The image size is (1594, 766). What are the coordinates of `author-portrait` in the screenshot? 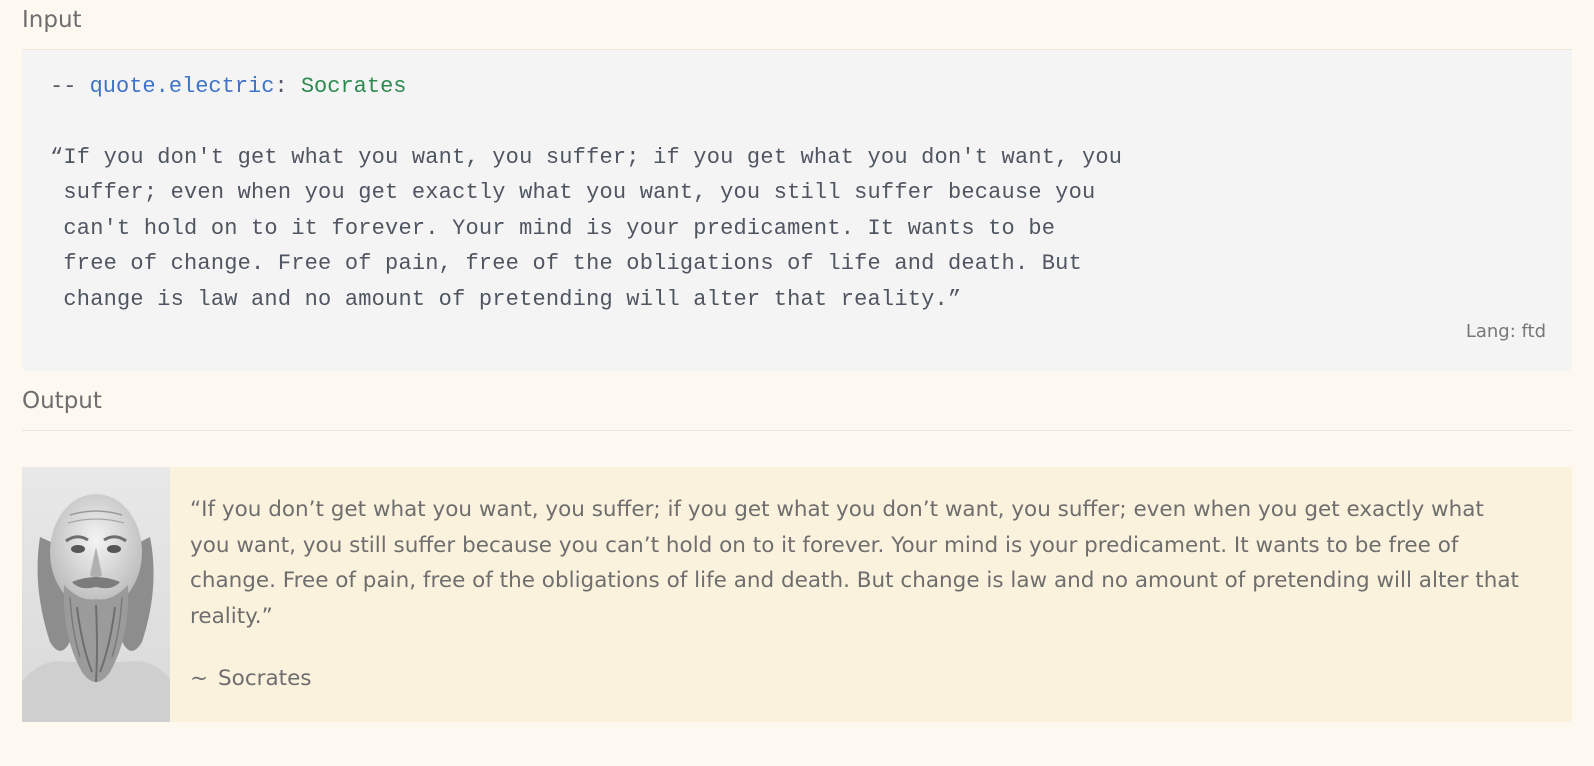 It's located at (96, 594).